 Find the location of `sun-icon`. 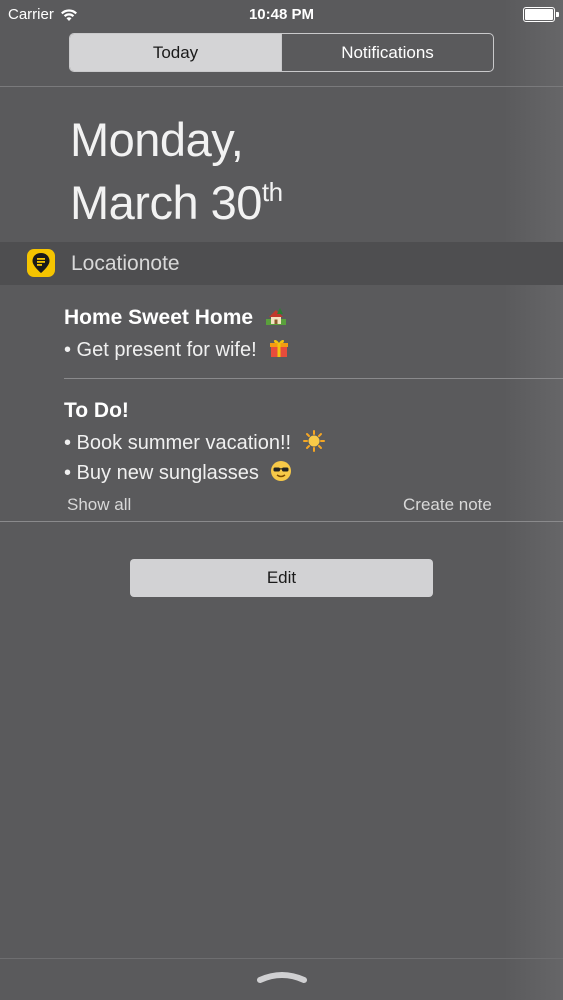

sun-icon is located at coordinates (313, 441).